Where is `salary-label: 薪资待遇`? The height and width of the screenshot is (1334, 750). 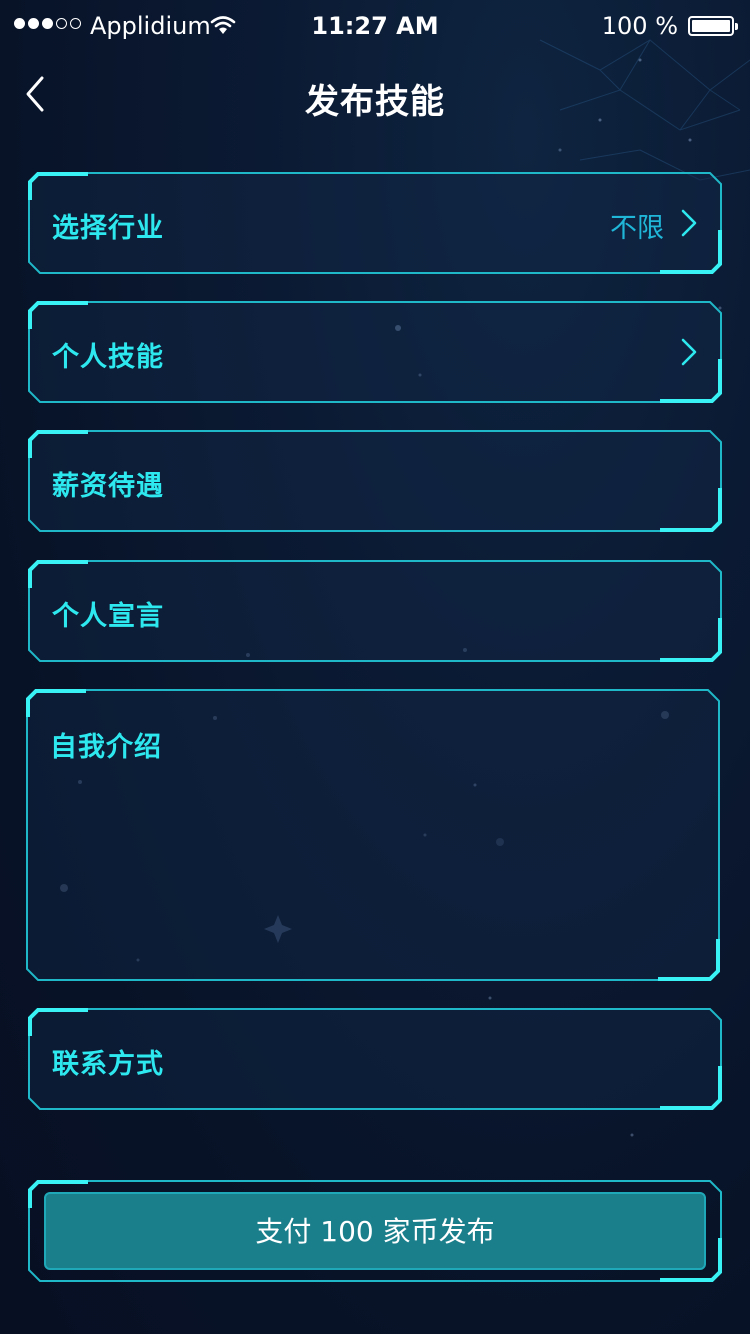
salary-label: 薪资待遇 is located at coordinates (108, 486).